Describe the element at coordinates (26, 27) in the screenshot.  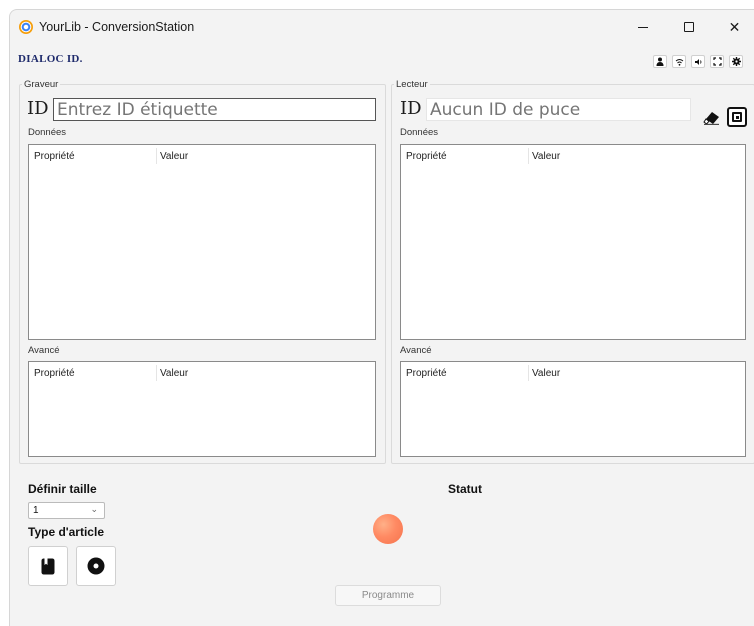
I see `app-icon` at that location.